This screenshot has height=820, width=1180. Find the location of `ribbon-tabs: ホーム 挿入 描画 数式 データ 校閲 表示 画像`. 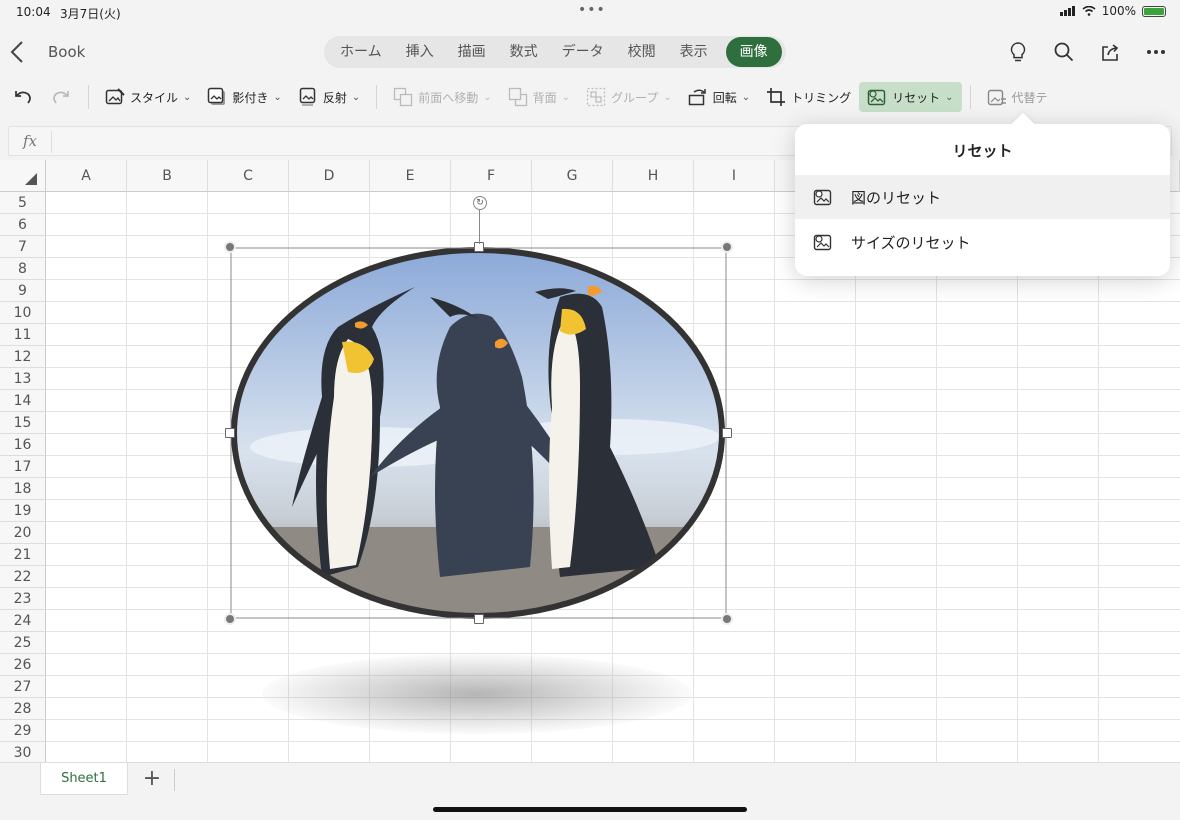

ribbon-tabs: ホーム 挿入 描画 数式 データ 校閲 表示 画像 is located at coordinates (555, 52).